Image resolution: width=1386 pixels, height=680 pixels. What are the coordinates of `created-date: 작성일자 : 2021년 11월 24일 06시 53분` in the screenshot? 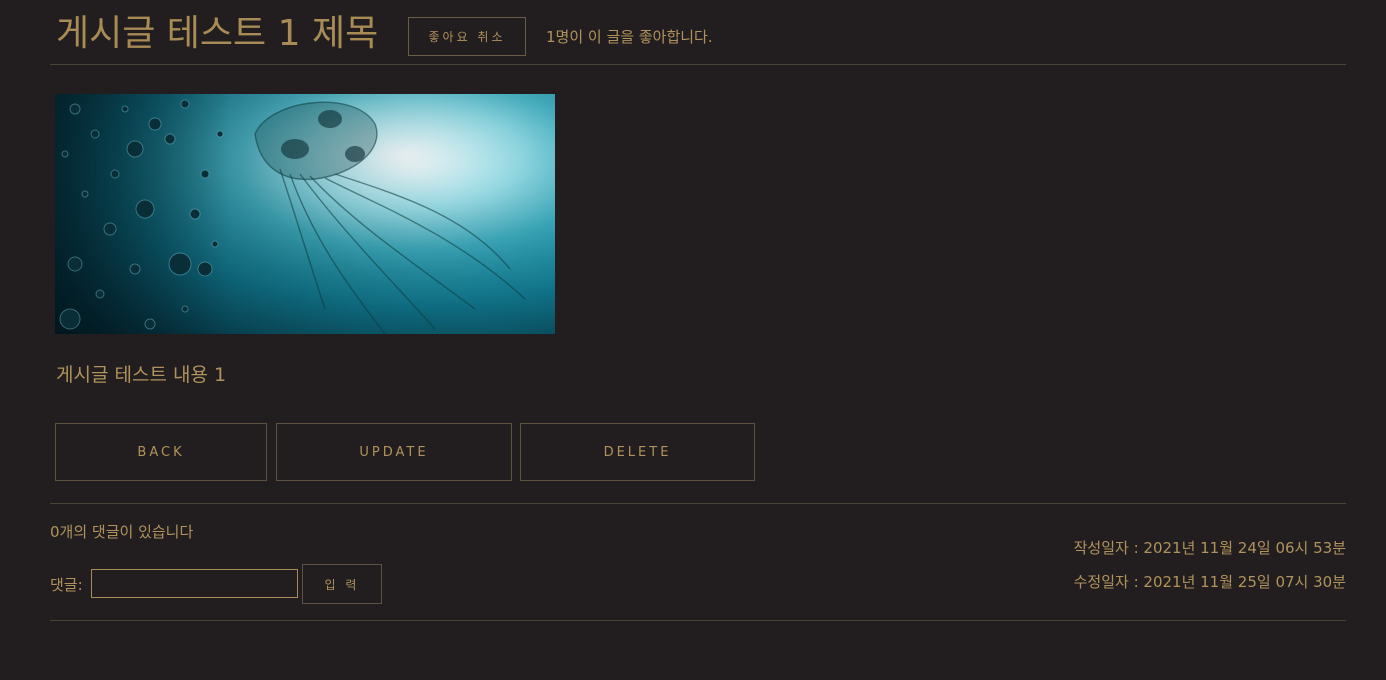 It's located at (1209, 548).